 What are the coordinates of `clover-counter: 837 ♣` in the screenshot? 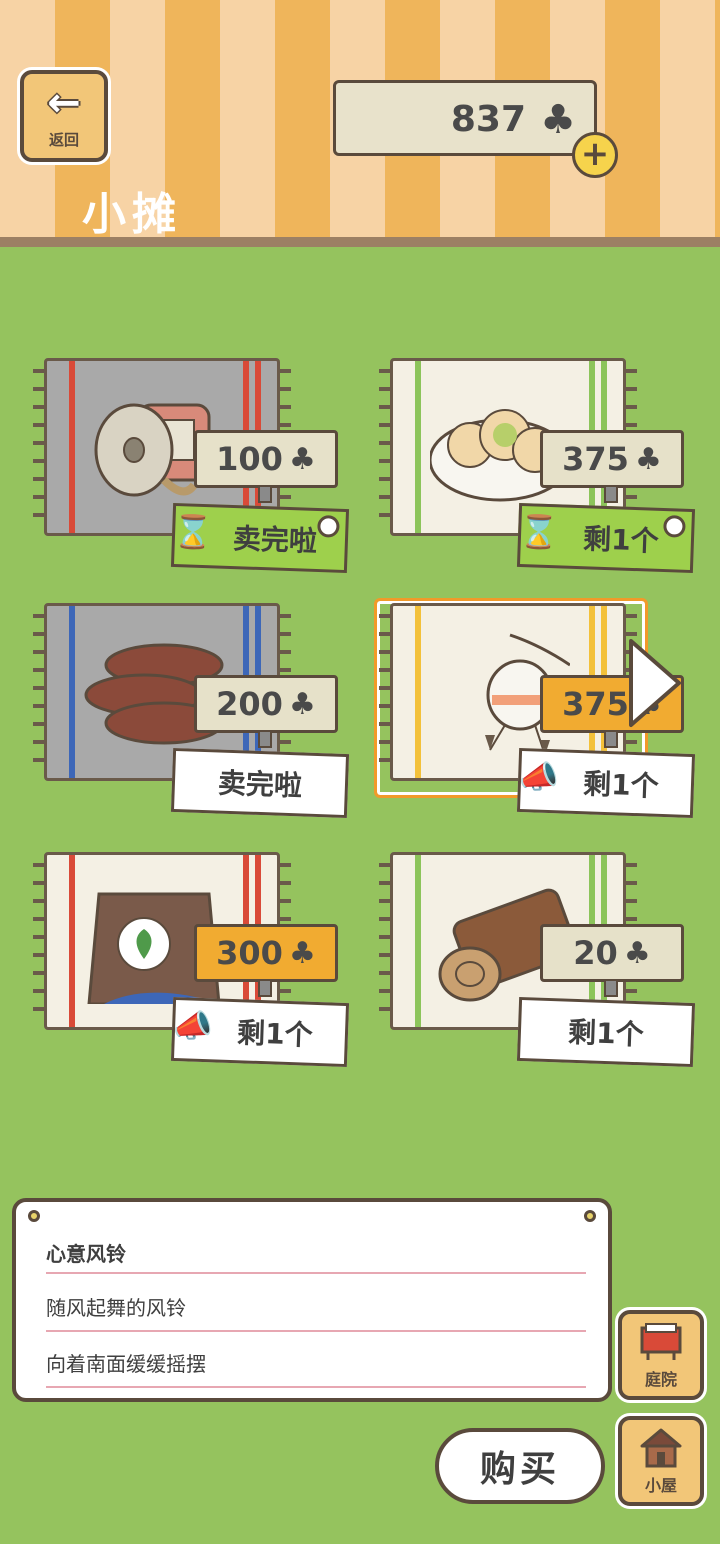 It's located at (465, 118).